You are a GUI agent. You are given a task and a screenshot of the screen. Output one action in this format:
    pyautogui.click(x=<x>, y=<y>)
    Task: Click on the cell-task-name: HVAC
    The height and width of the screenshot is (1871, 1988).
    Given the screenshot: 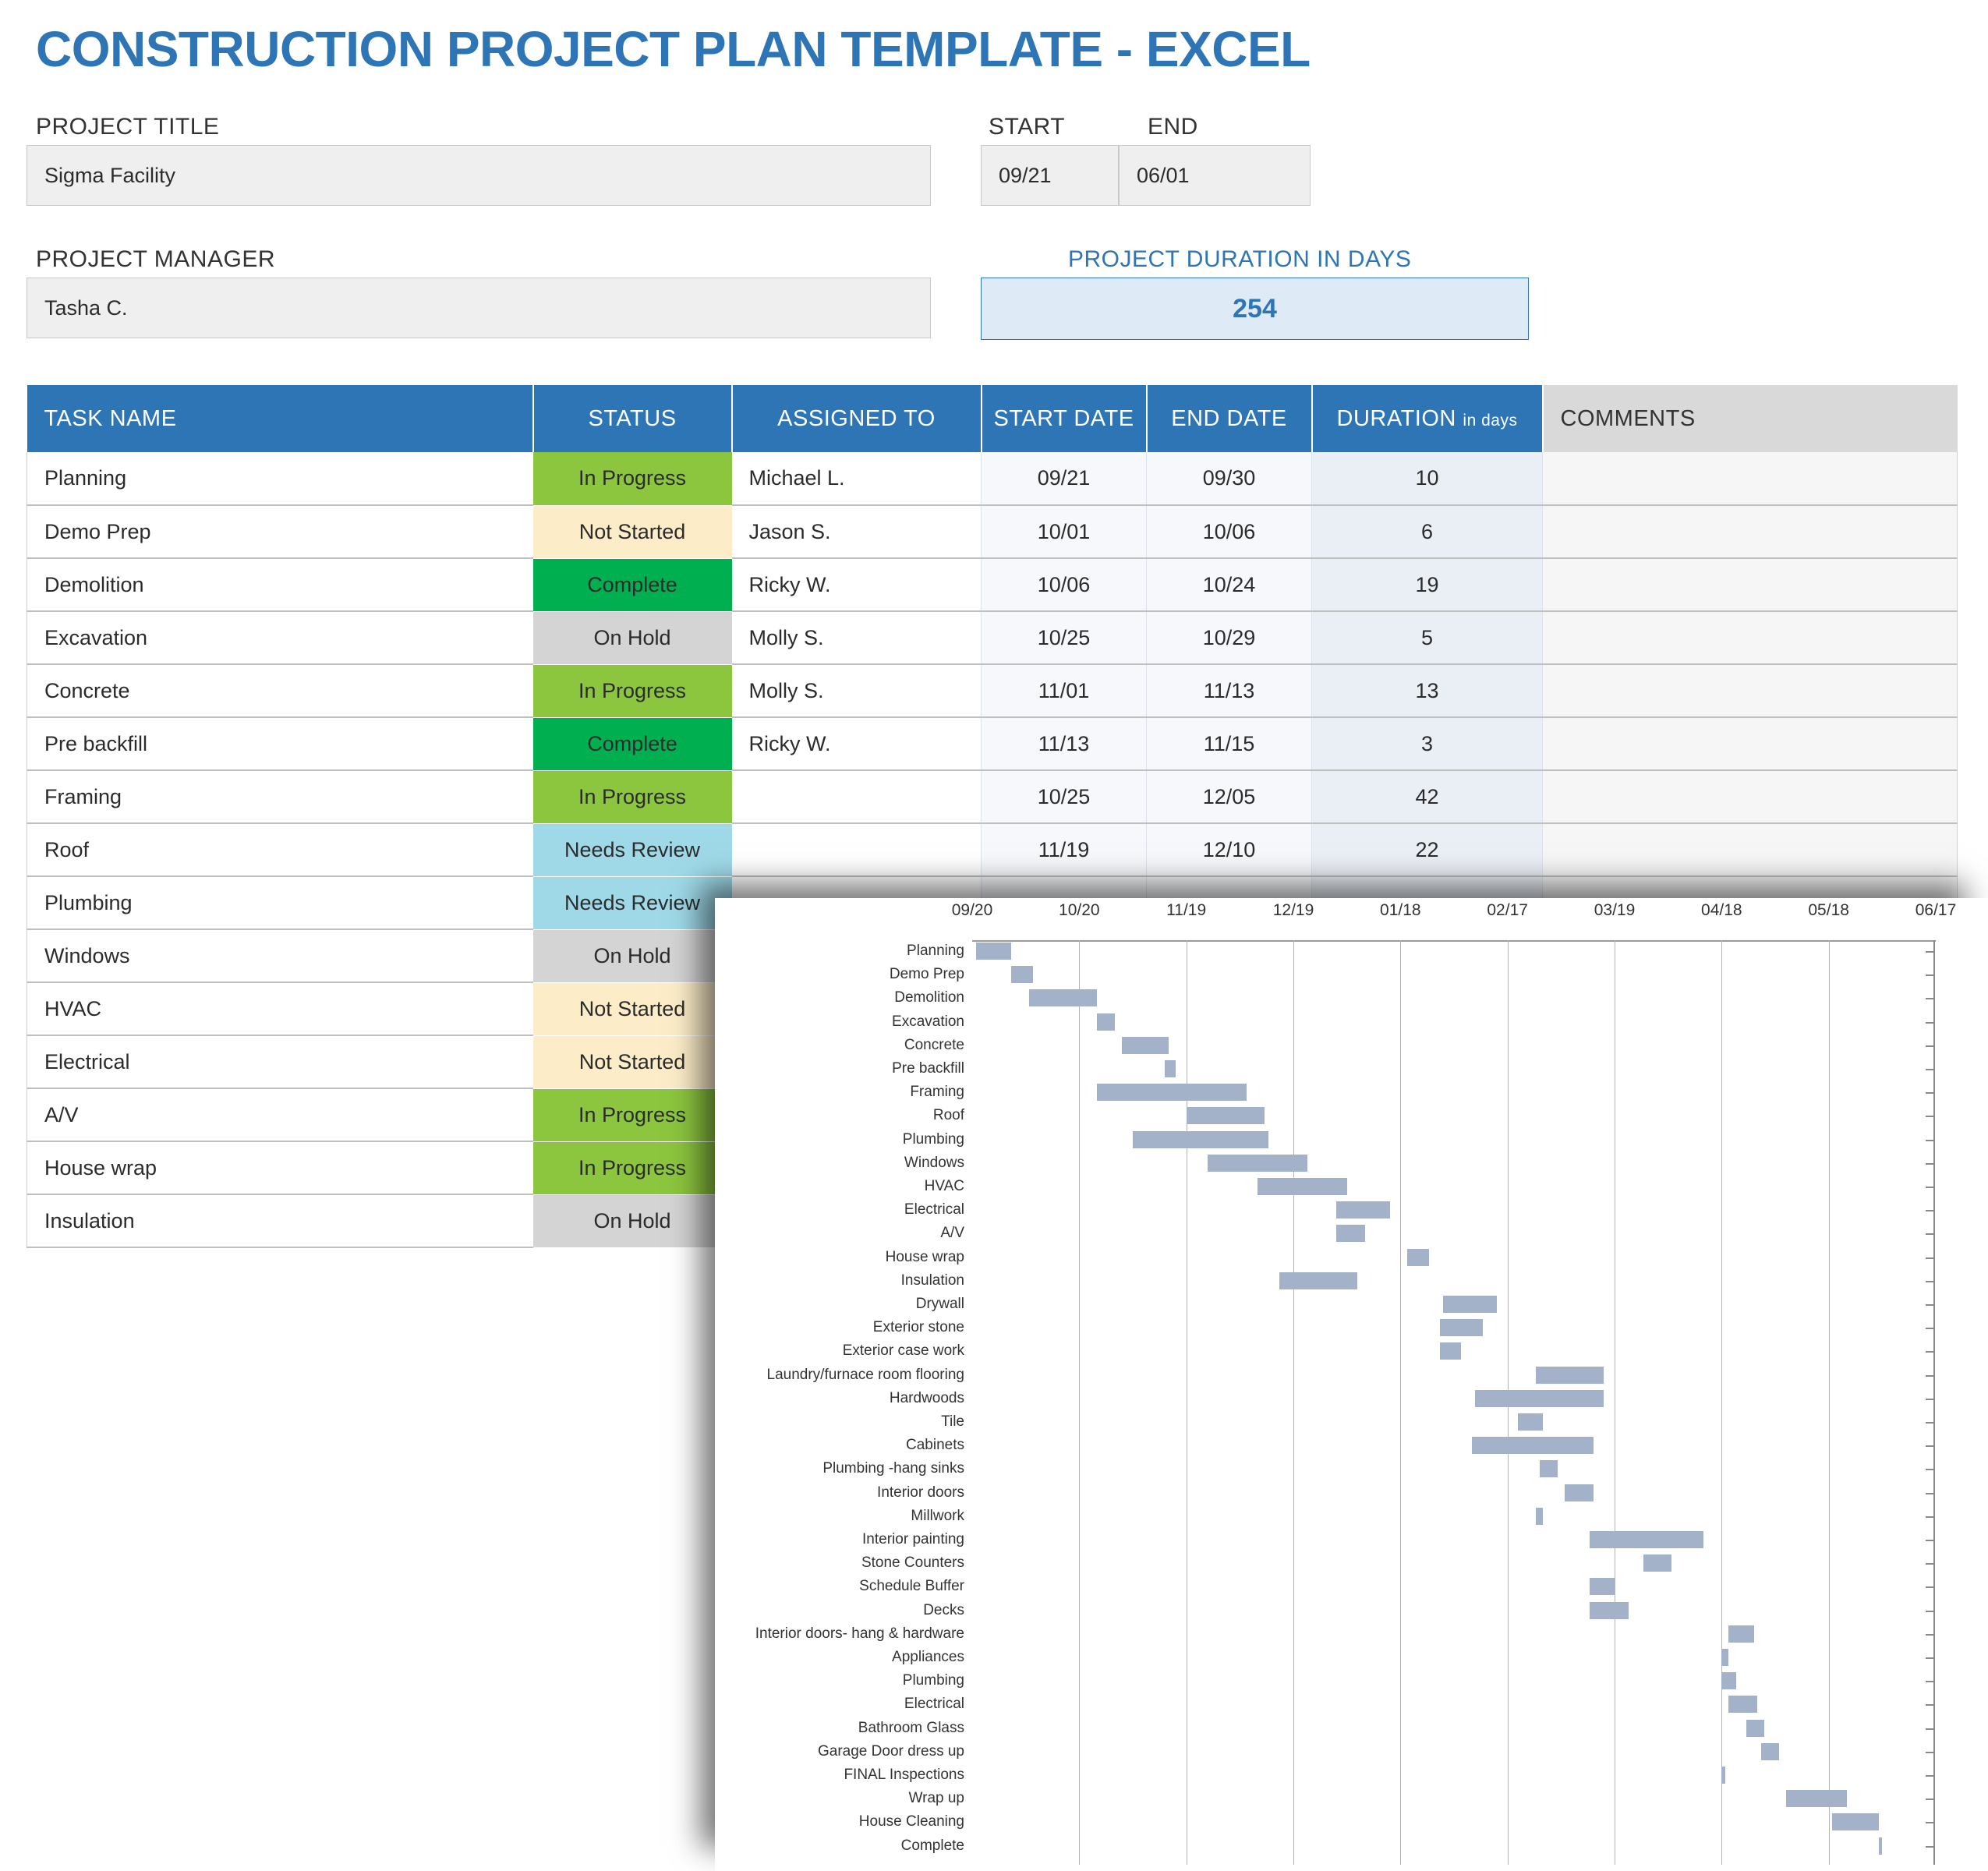 What is the action you would take?
    pyautogui.click(x=280, y=1009)
    